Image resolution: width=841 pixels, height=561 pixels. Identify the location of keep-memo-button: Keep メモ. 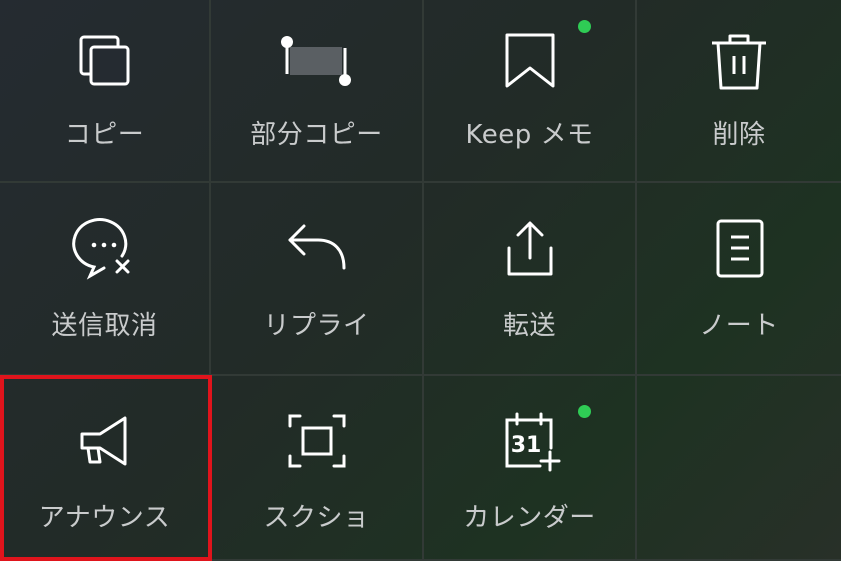
(530, 91).